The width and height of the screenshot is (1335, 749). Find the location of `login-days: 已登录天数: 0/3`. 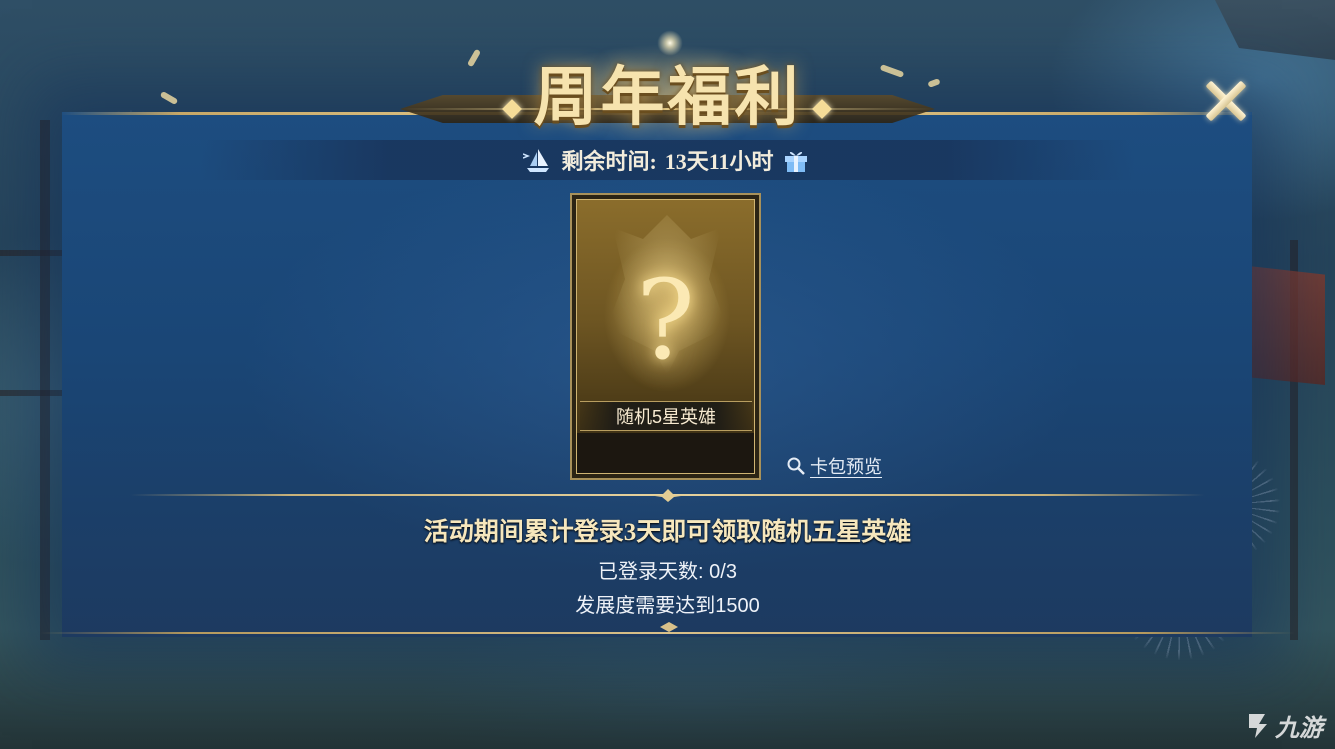

login-days: 已登录天数: 0/3 is located at coordinates (667, 569).